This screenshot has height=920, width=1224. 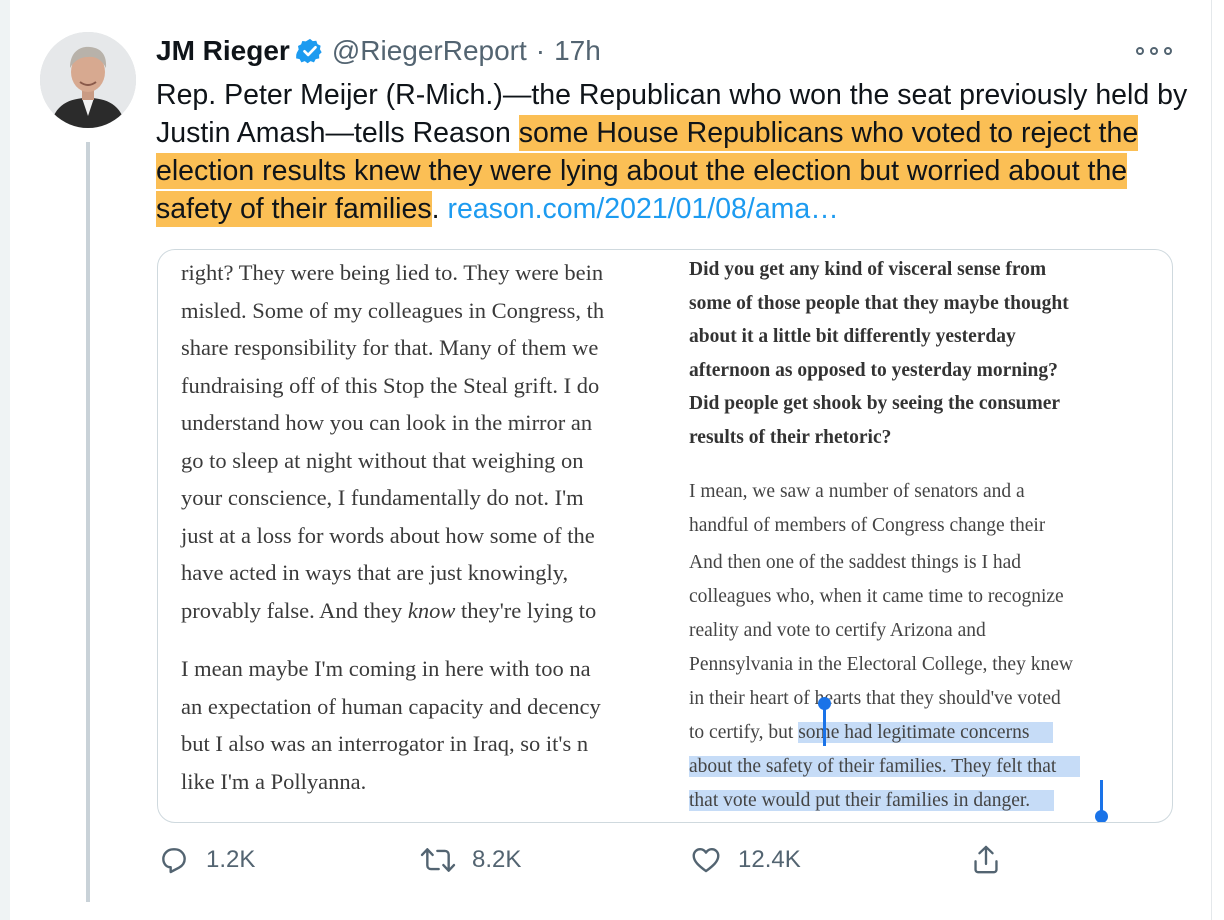 I want to click on author-handle: @RiegerReport, so click(x=429, y=51).